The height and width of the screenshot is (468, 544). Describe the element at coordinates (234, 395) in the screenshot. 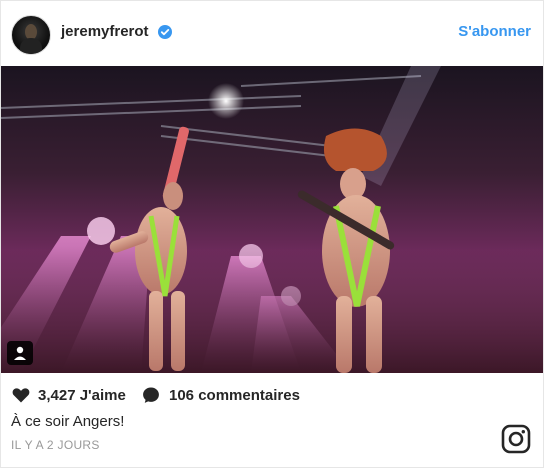

I see `comments-count: 106 commentaires` at that location.